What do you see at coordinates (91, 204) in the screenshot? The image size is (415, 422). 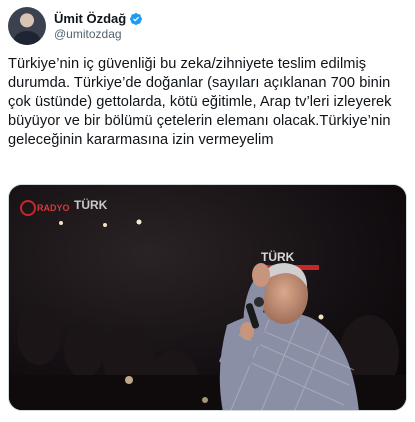 I see `watermark-line1: TÜRK` at bounding box center [91, 204].